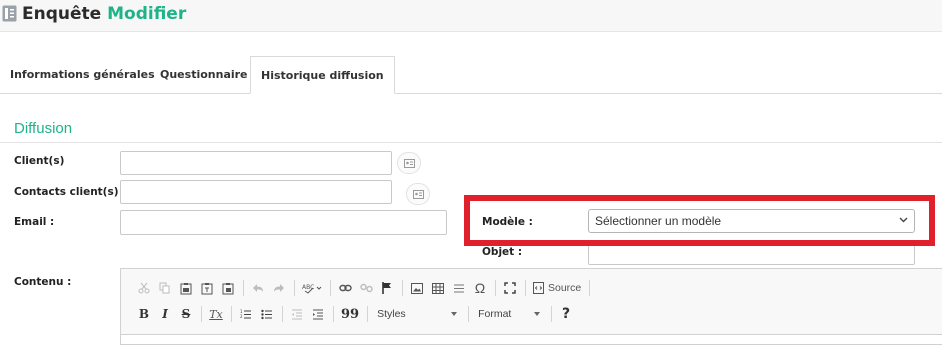 This screenshot has width=942, height=345. Describe the element at coordinates (417, 288) in the screenshot. I see `image-icon` at that location.